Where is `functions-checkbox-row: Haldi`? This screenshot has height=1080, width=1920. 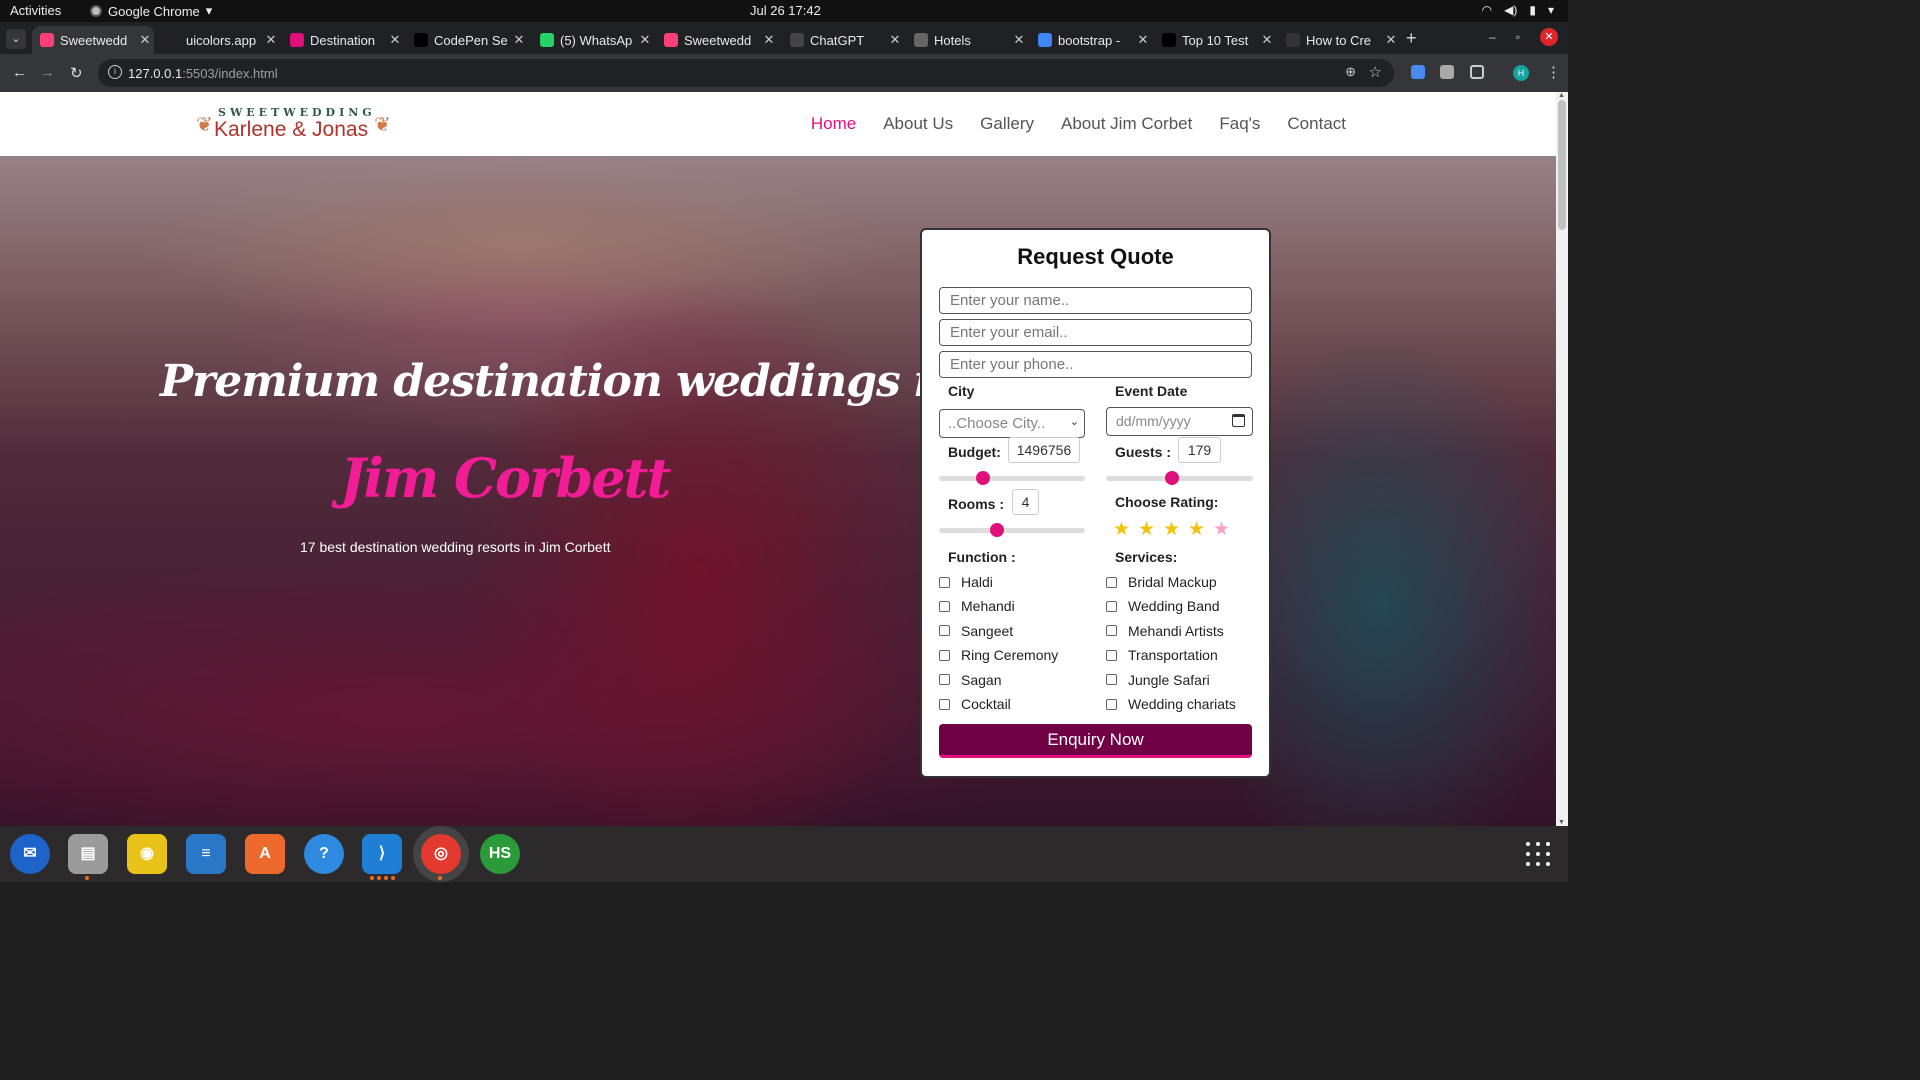 functions-checkbox-row: Haldi is located at coordinates (966, 582).